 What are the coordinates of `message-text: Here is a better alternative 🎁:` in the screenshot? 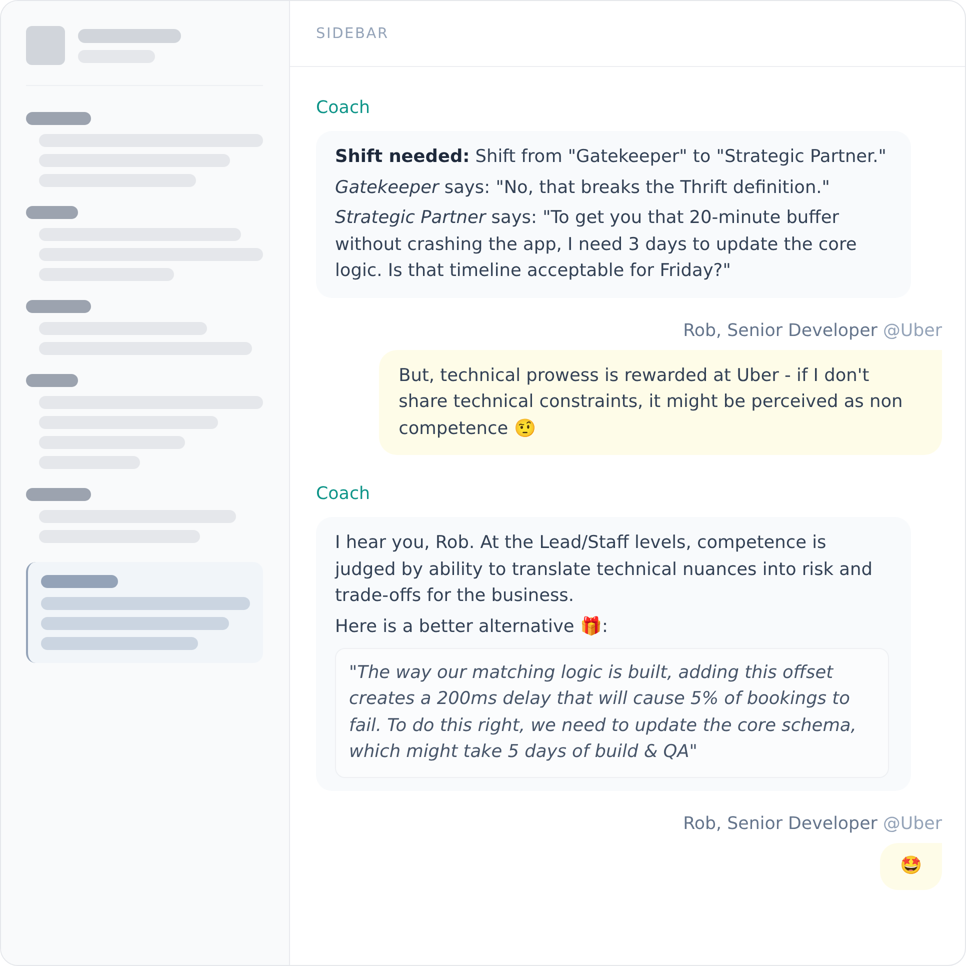 It's located at (472, 626).